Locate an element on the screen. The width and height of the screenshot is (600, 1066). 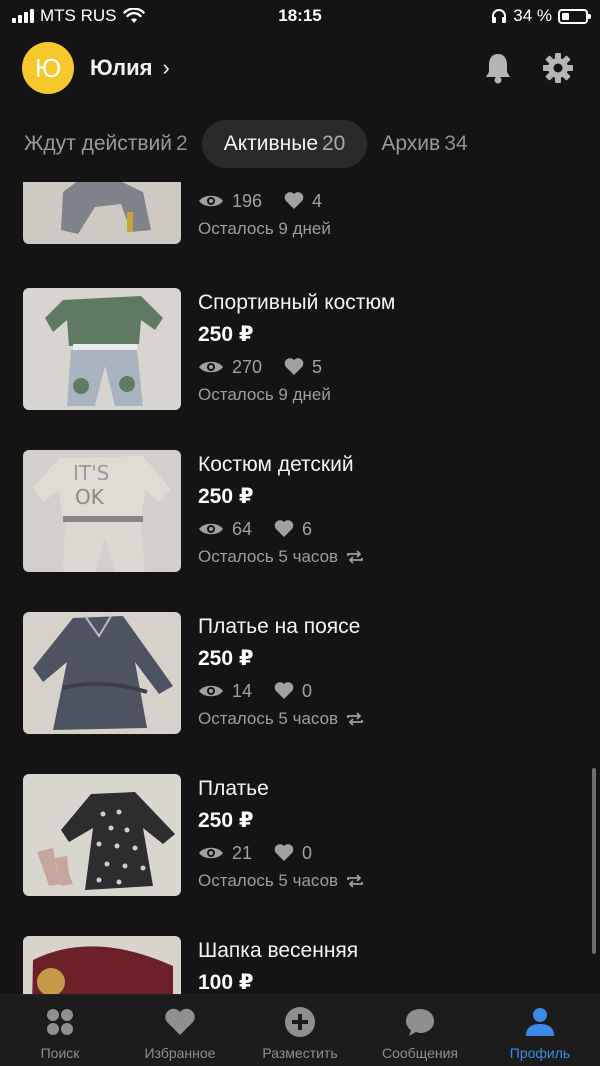
person-icon is located at coordinates (540, 1022).